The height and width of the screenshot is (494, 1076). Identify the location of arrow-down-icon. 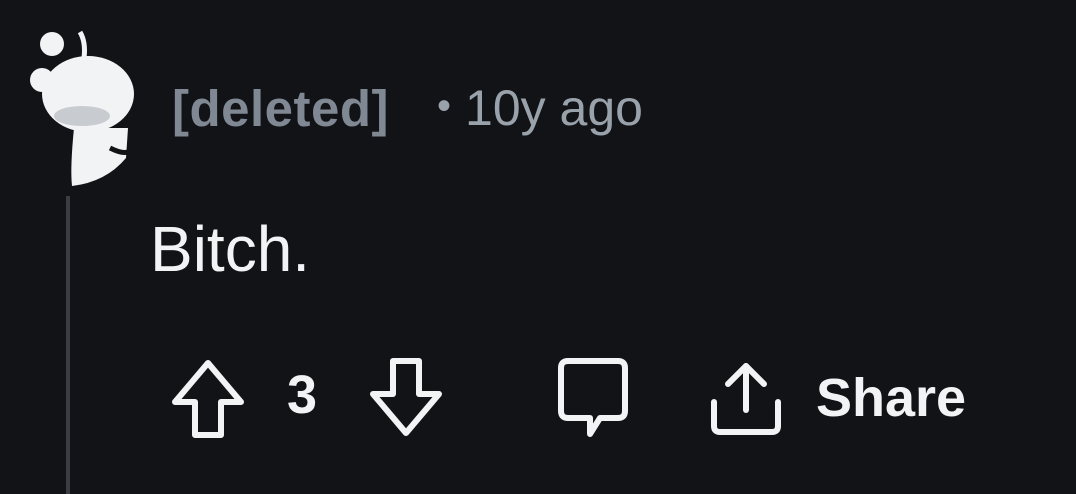
(406, 397).